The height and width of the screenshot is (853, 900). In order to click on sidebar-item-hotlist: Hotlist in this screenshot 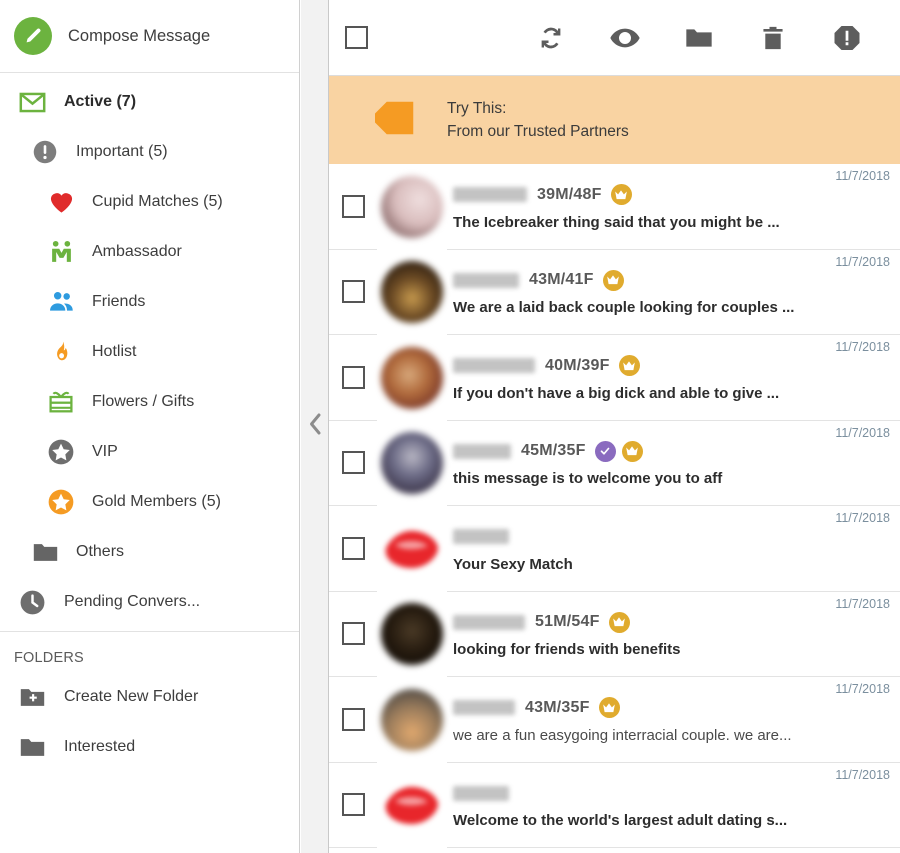, I will do `click(149, 352)`.